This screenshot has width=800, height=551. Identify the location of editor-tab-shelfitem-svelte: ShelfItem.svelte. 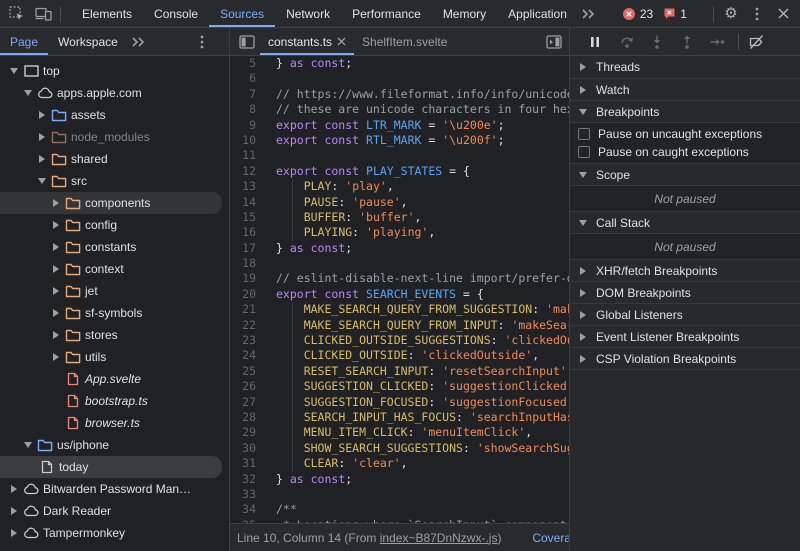
(404, 41).